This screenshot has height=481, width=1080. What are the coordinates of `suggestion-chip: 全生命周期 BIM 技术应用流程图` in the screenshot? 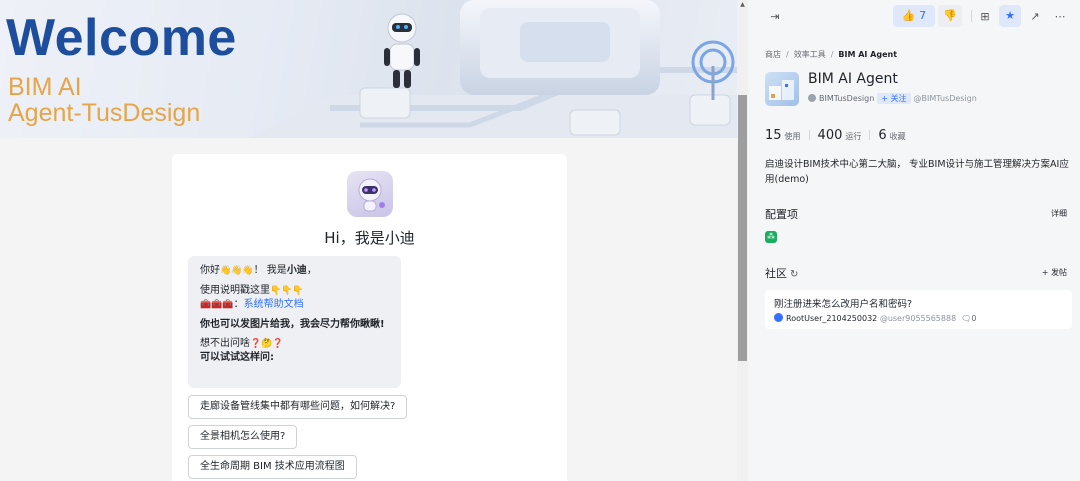 It's located at (272, 467).